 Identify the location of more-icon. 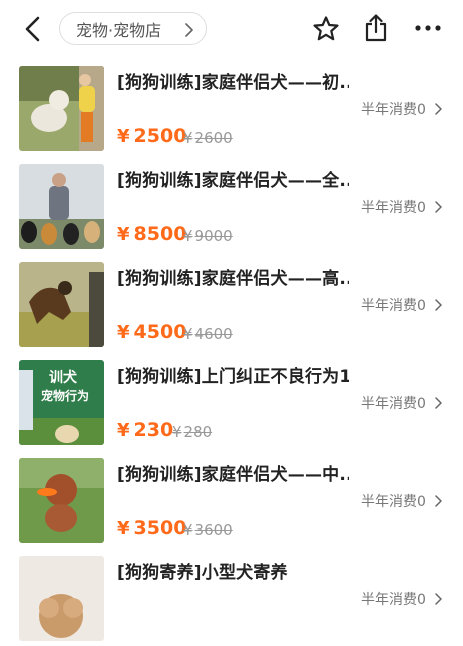
(428, 28).